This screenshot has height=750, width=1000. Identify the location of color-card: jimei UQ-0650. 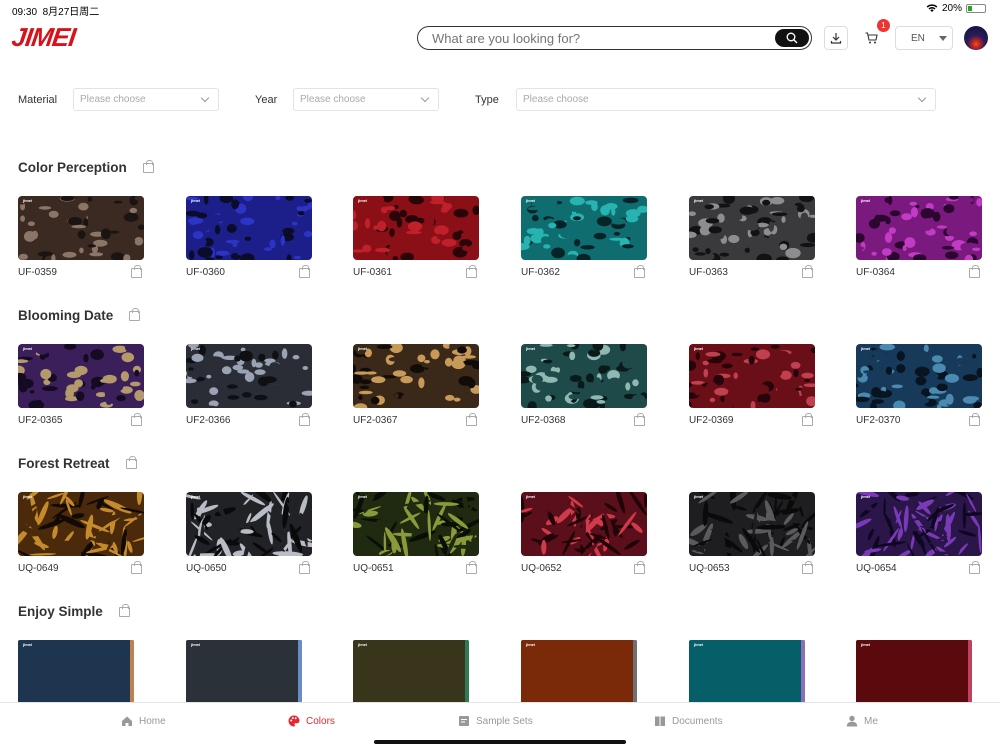
(249, 533).